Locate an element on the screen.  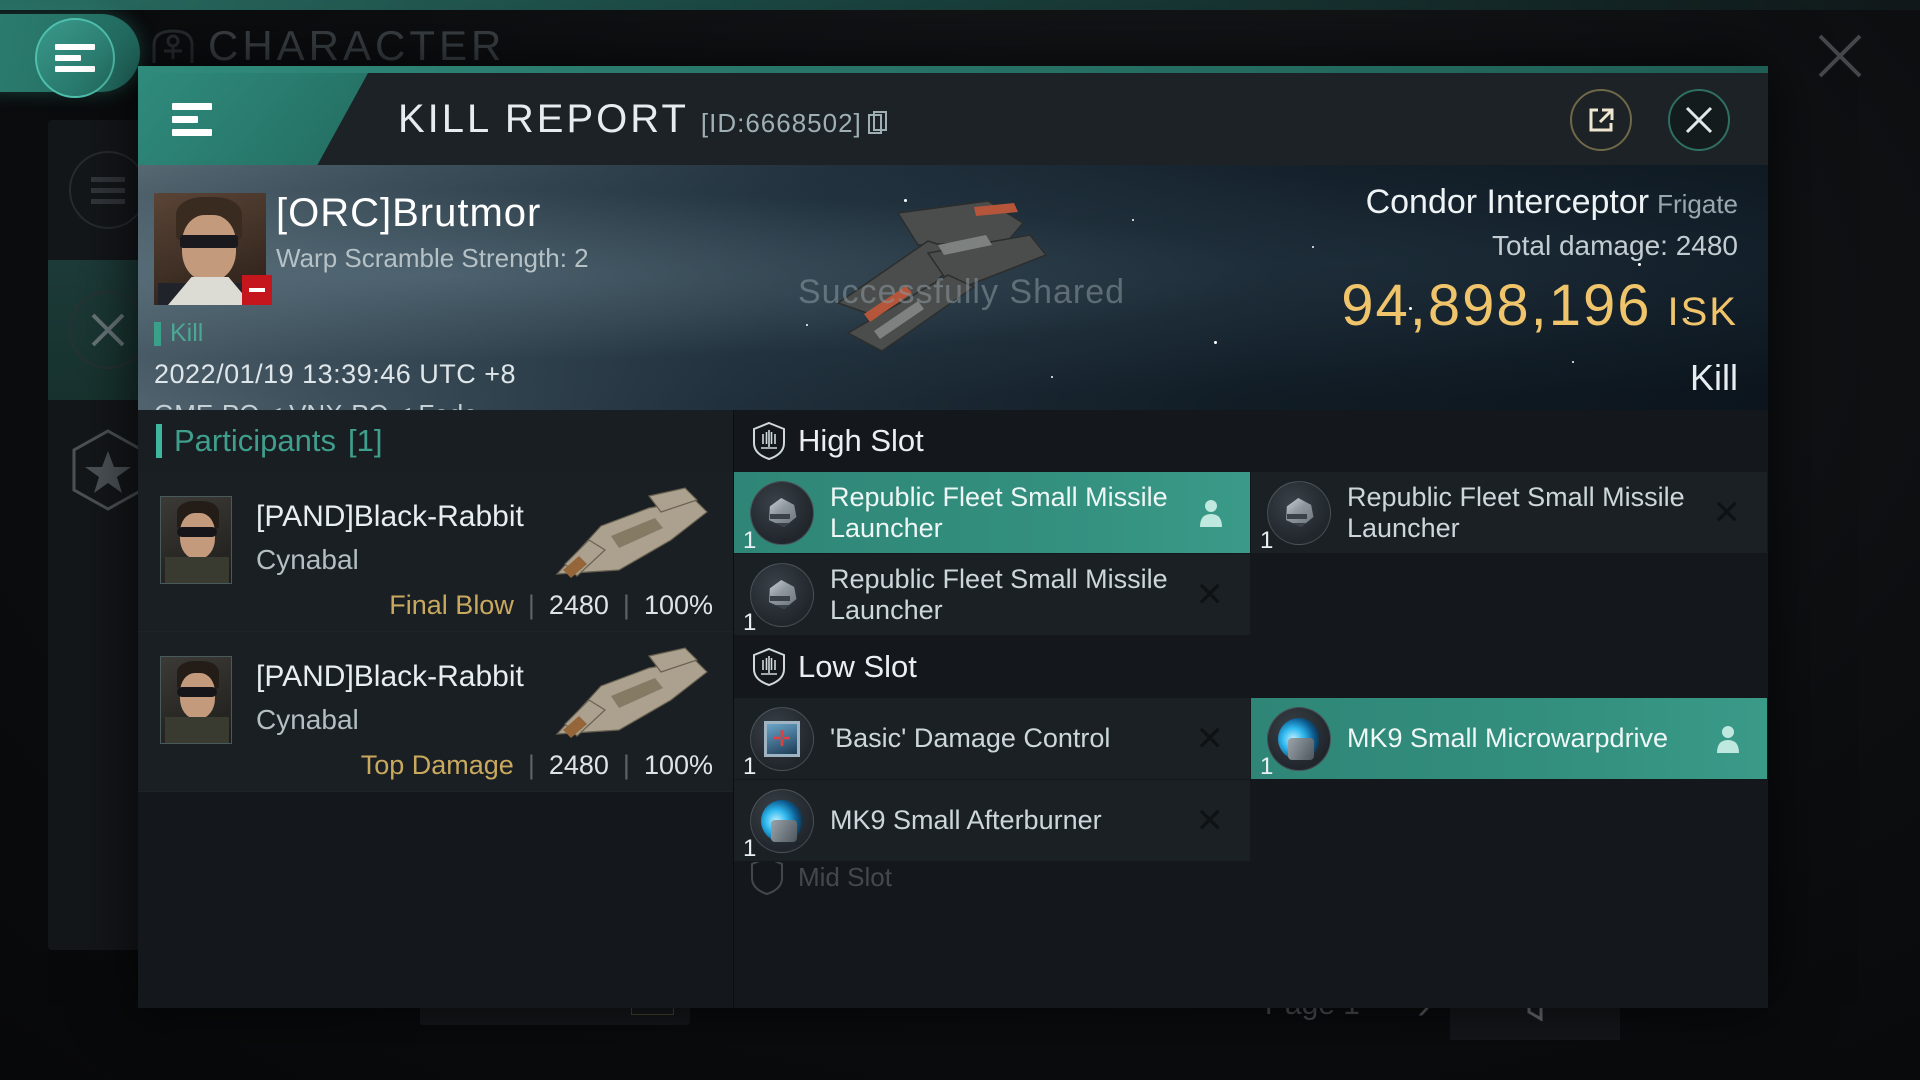
cynabal-ship-icon is located at coordinates (631, 532).